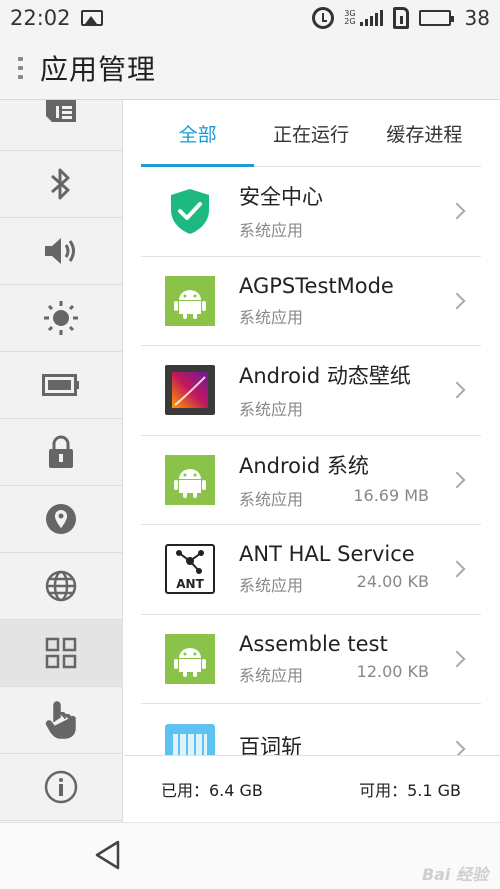 The image size is (500, 889). I want to click on ant-icon: ANT, so click(190, 569).